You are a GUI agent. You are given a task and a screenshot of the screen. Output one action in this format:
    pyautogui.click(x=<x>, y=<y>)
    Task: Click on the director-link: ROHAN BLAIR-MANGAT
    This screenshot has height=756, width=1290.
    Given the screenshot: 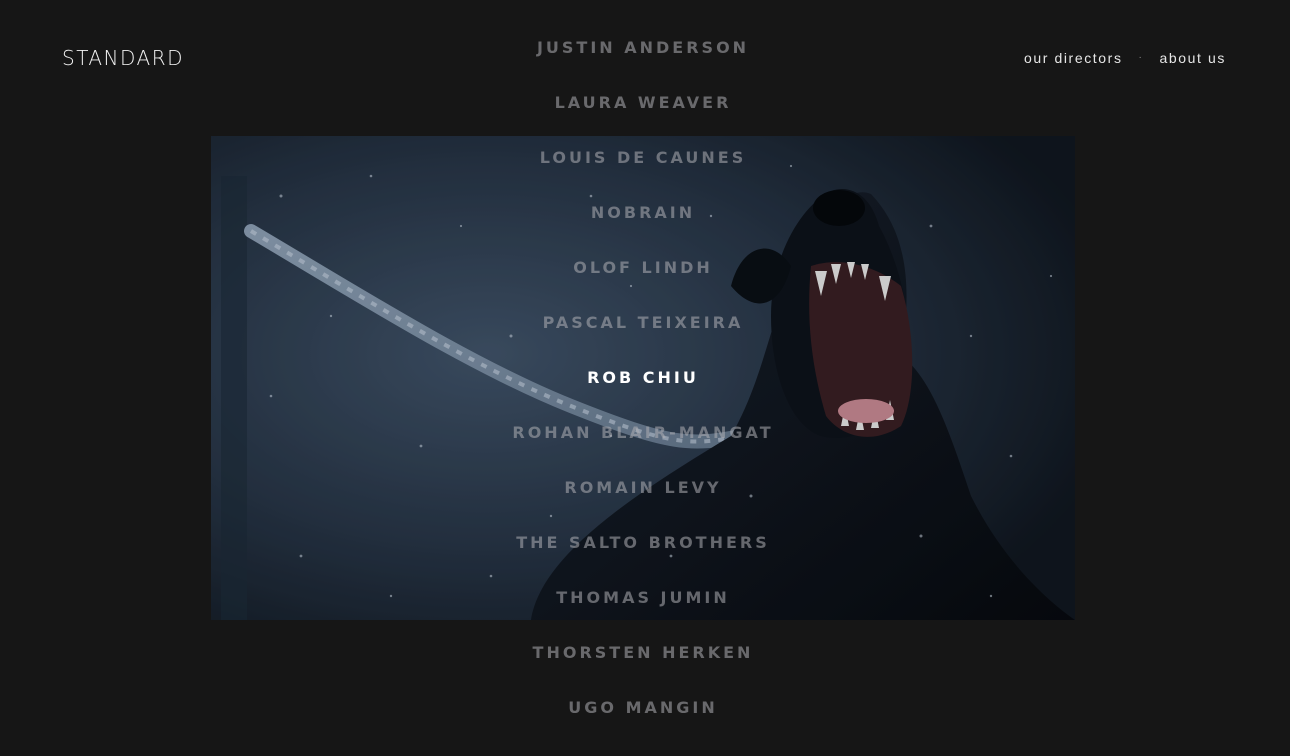 What is the action you would take?
    pyautogui.click(x=643, y=433)
    